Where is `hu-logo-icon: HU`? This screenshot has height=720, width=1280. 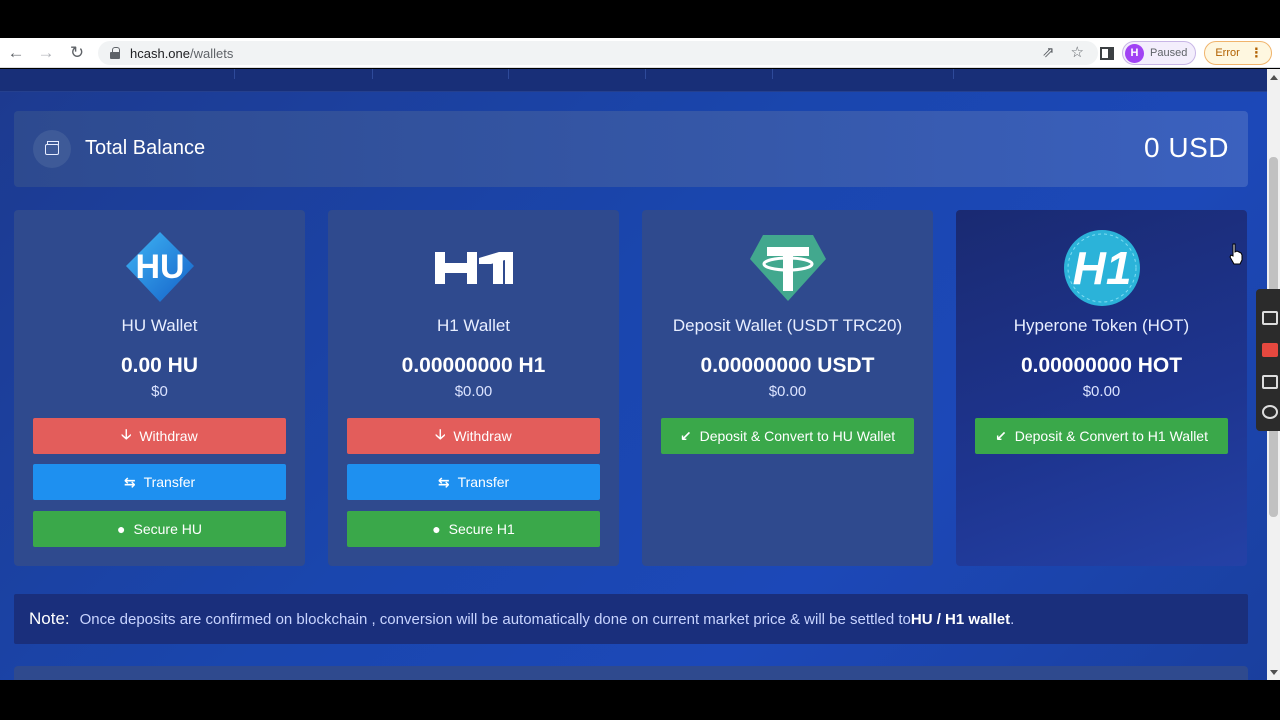 hu-logo-icon: HU is located at coordinates (160, 268).